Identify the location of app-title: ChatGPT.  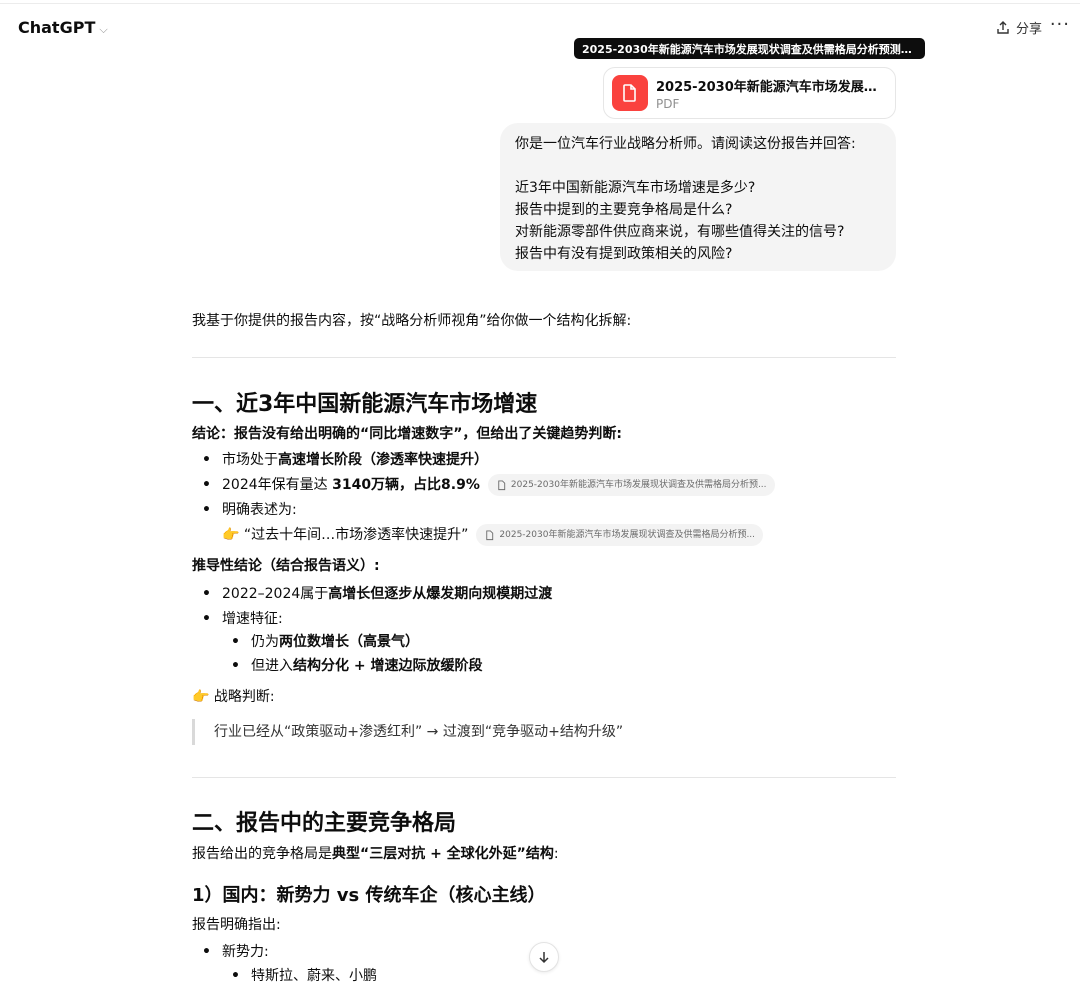
(57, 27).